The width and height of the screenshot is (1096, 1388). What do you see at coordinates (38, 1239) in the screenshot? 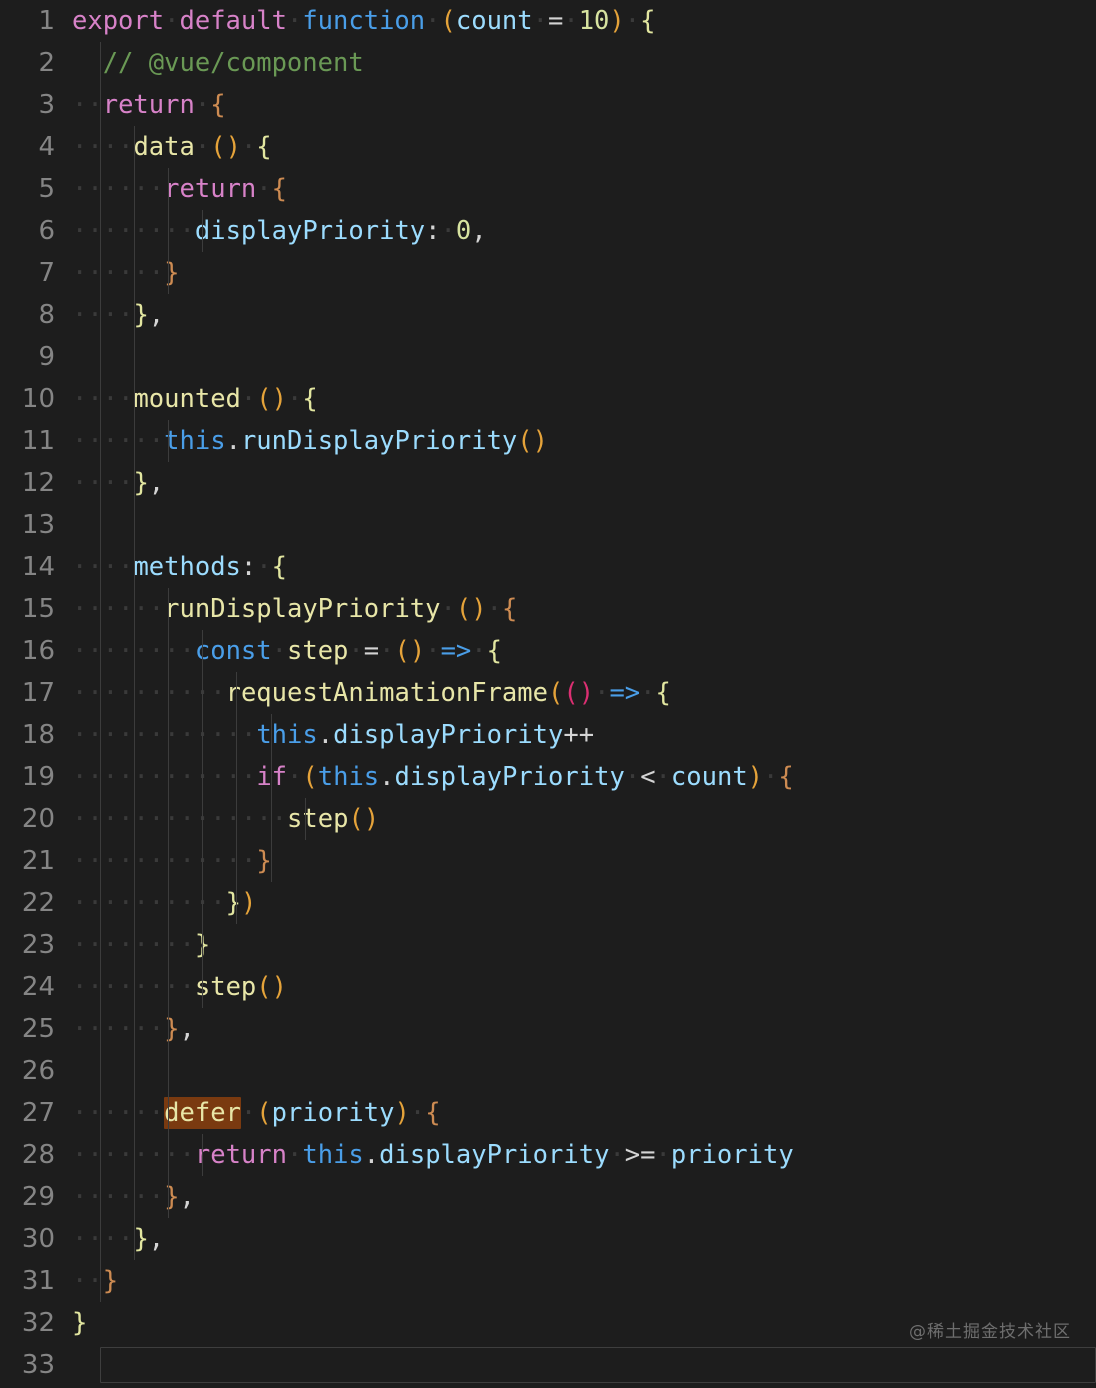
I see `line-number: 30` at bounding box center [38, 1239].